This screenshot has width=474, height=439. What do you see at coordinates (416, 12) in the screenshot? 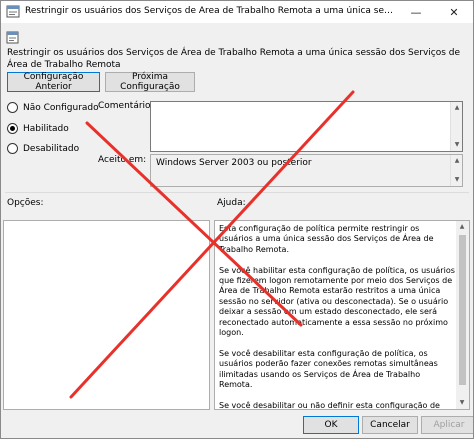
I see `minimize-button: —` at bounding box center [416, 12].